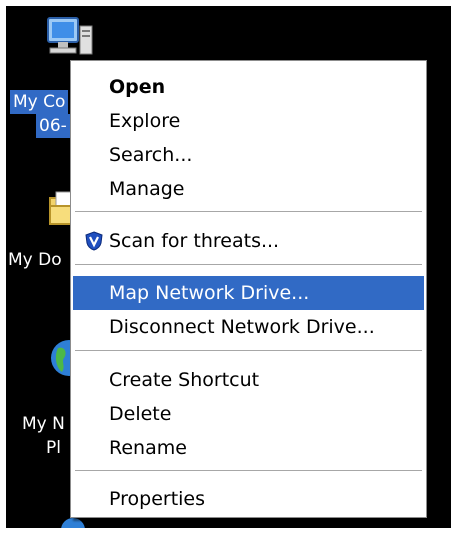 The image size is (457, 534). I want to click on desktop-icon-label: My N, so click(43, 424).